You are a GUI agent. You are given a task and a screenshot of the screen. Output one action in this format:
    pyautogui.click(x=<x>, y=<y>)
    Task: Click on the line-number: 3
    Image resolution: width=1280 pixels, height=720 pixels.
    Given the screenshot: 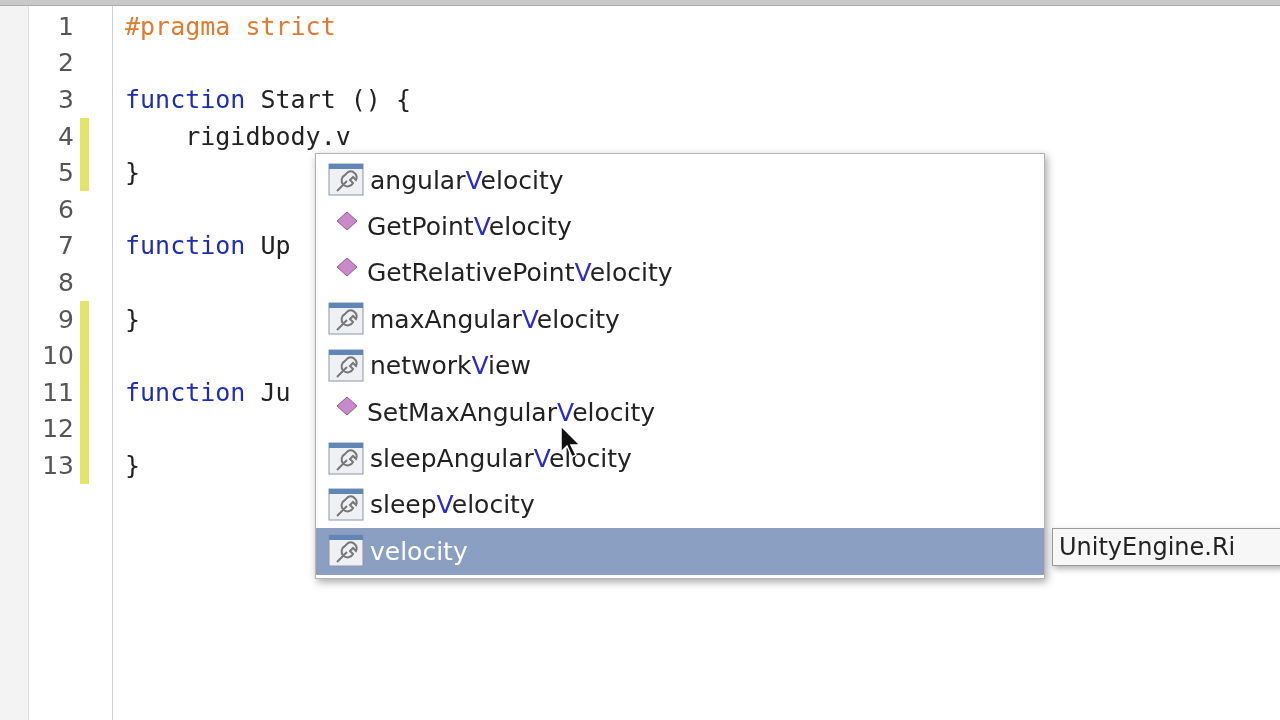 What is the action you would take?
    pyautogui.click(x=66, y=99)
    